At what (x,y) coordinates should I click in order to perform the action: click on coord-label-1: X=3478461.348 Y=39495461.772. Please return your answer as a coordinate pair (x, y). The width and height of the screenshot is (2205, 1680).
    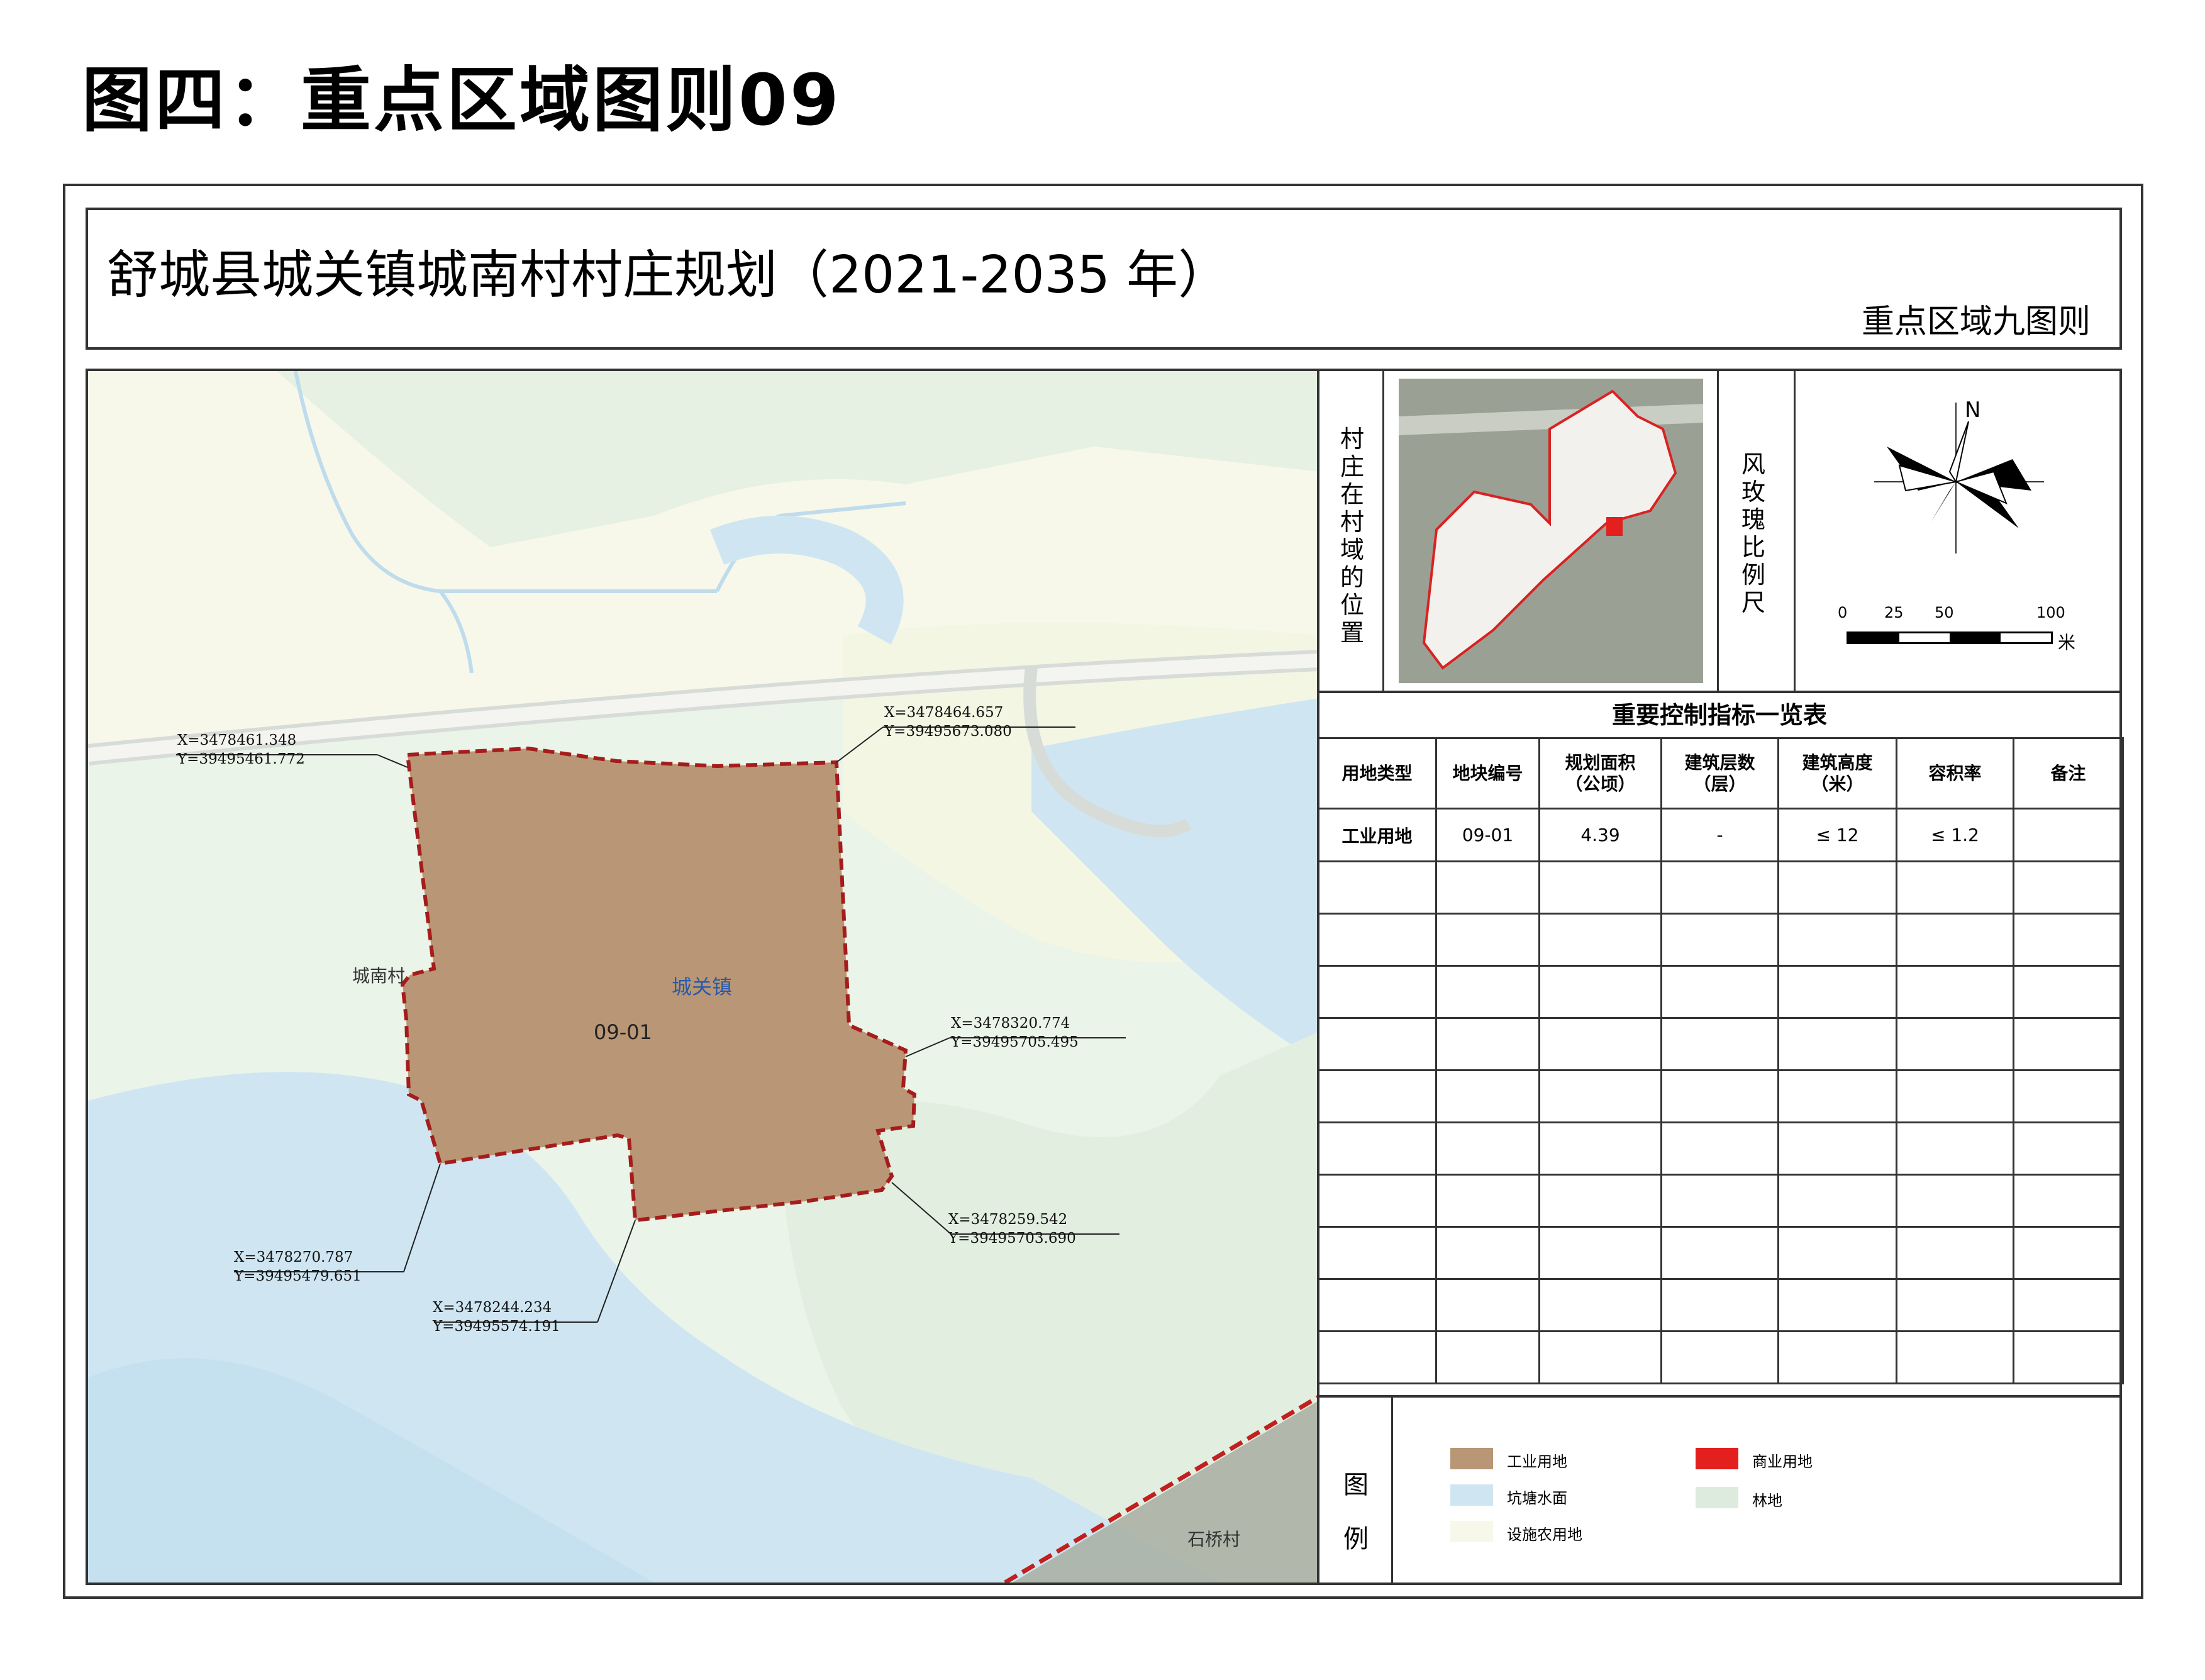
    Looking at the image, I should click on (241, 750).